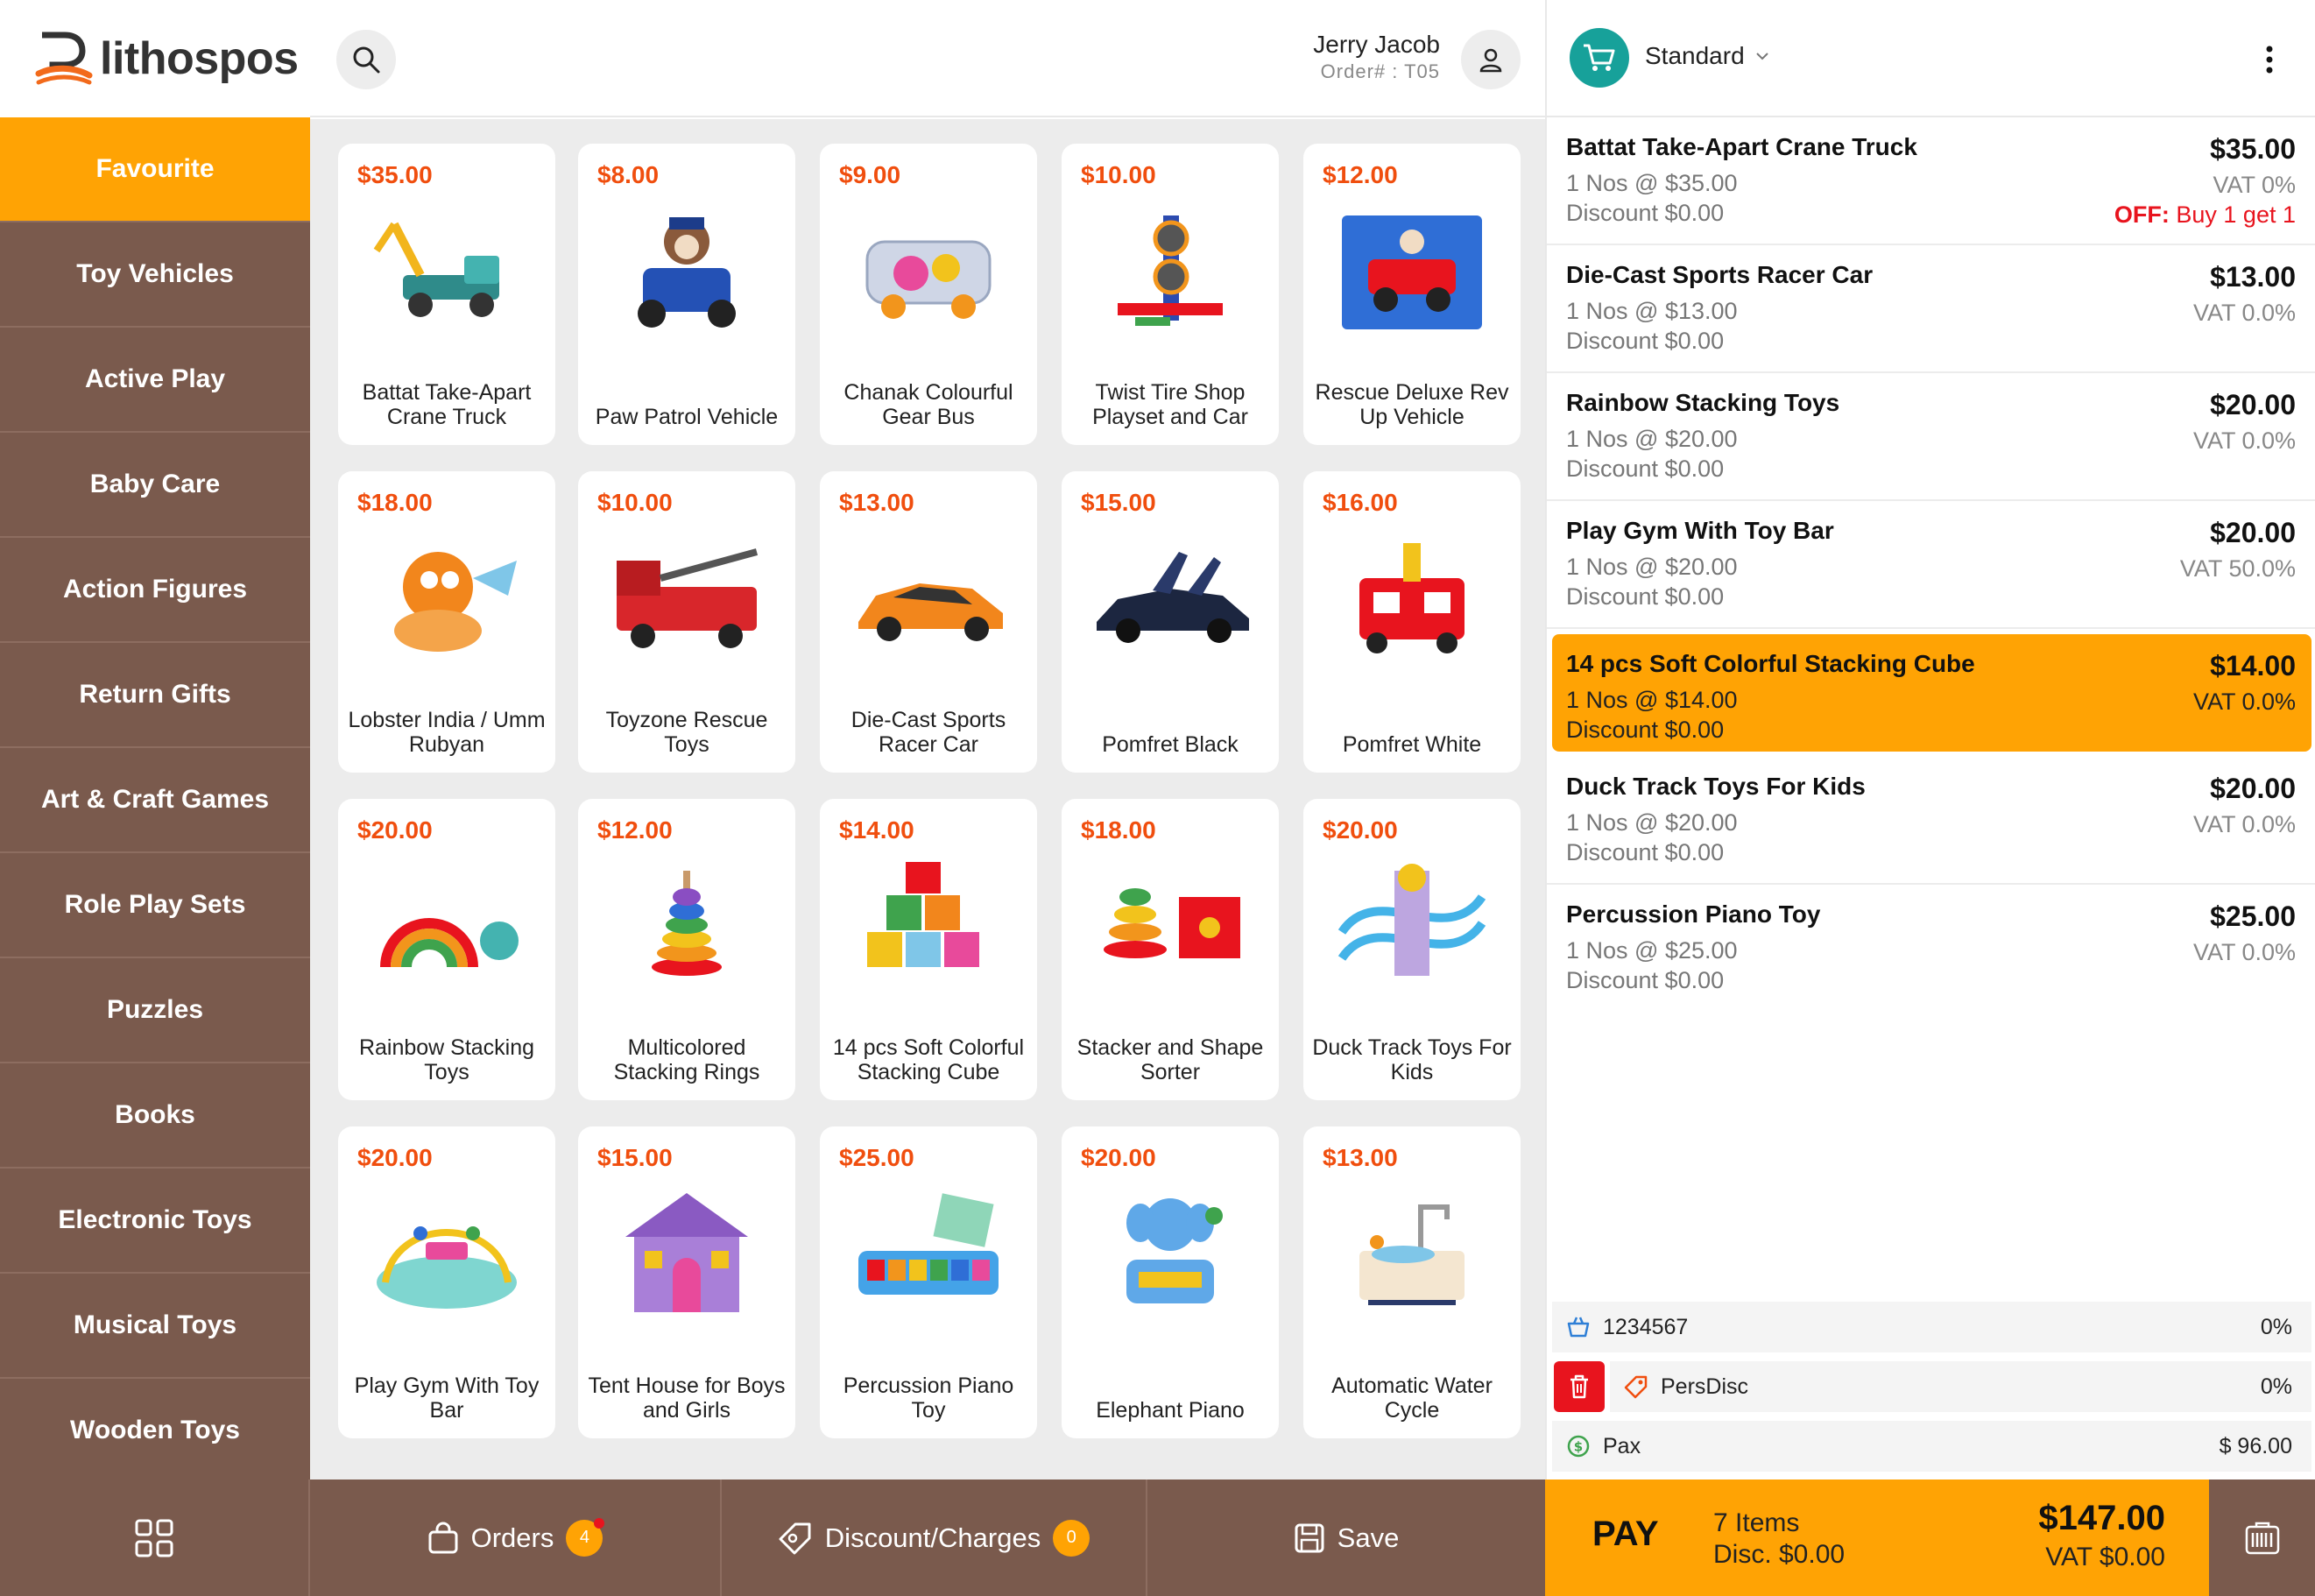  Describe the element at coordinates (155, 695) in the screenshot. I see `category-return-gifts: Return Gifts` at that location.